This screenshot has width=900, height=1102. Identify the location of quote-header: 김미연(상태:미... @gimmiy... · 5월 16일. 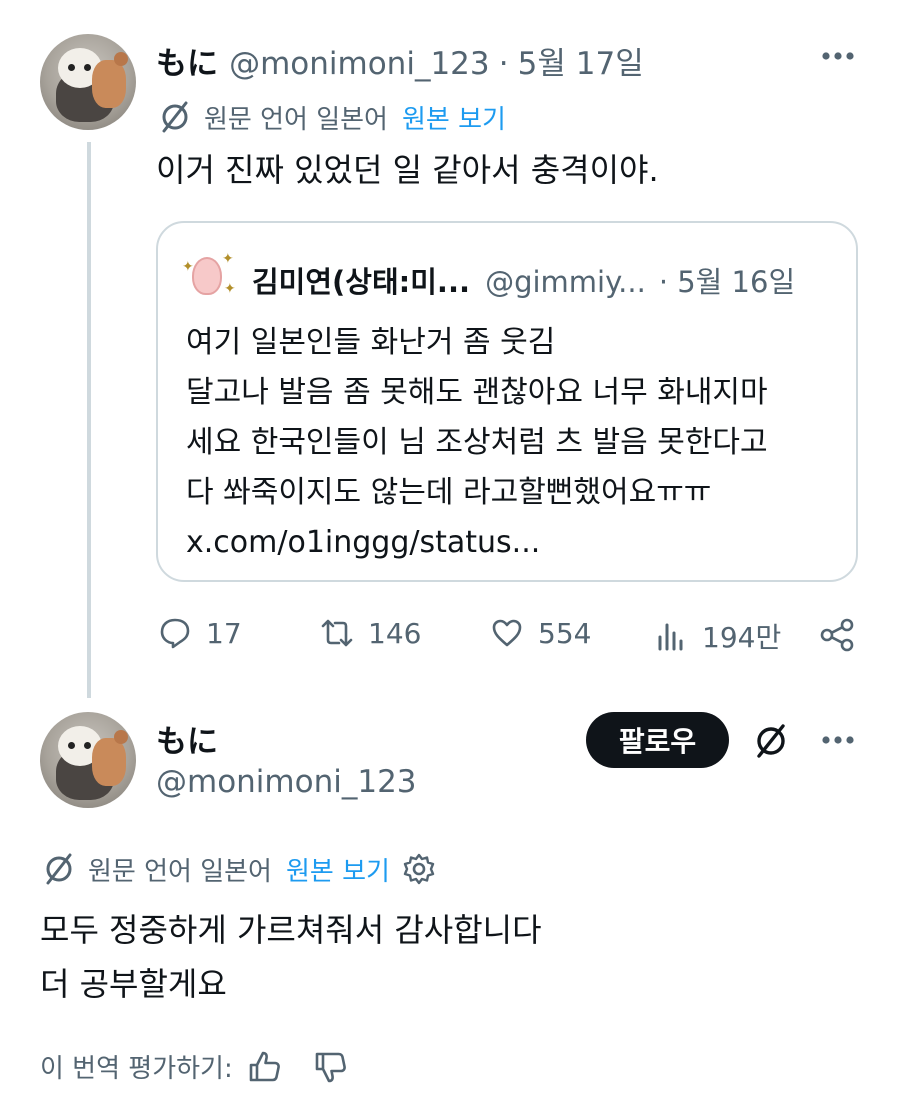
(523, 280).